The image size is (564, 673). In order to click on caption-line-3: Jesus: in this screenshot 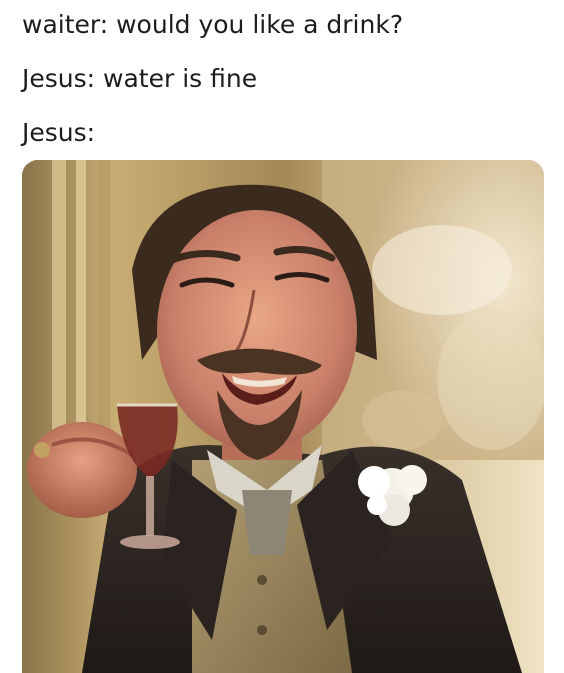, I will do `click(59, 132)`.